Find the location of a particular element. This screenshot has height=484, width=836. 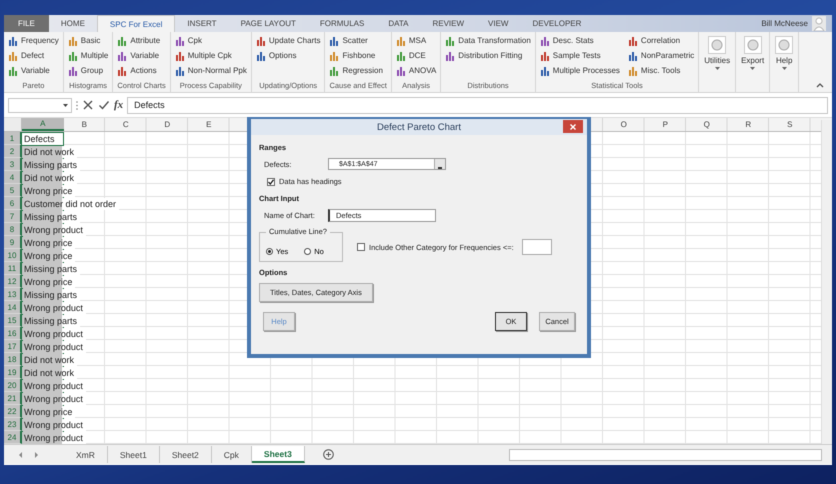

ribbon-tab: INSERT is located at coordinates (202, 23).